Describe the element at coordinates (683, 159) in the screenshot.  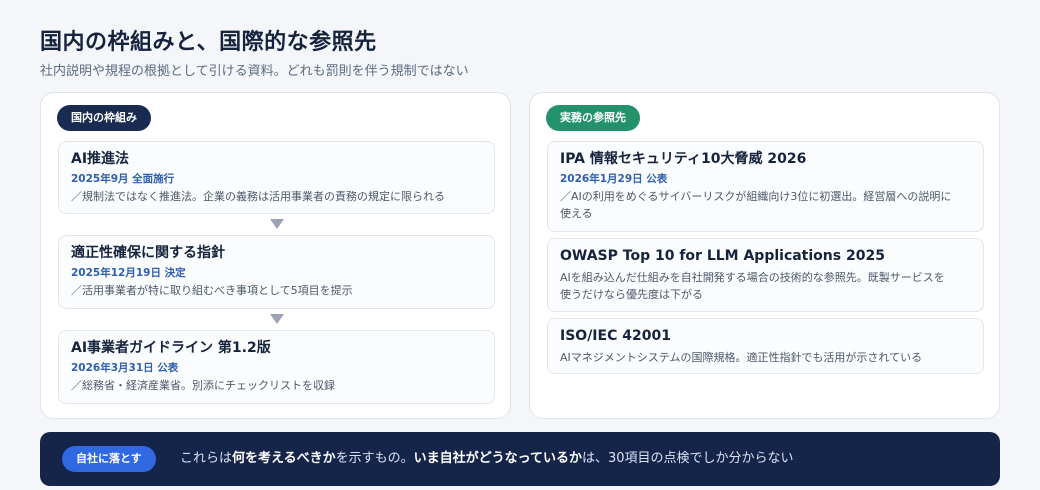
I see `card-title: IPA 情報セキュリティ10大脅威 2026` at that location.